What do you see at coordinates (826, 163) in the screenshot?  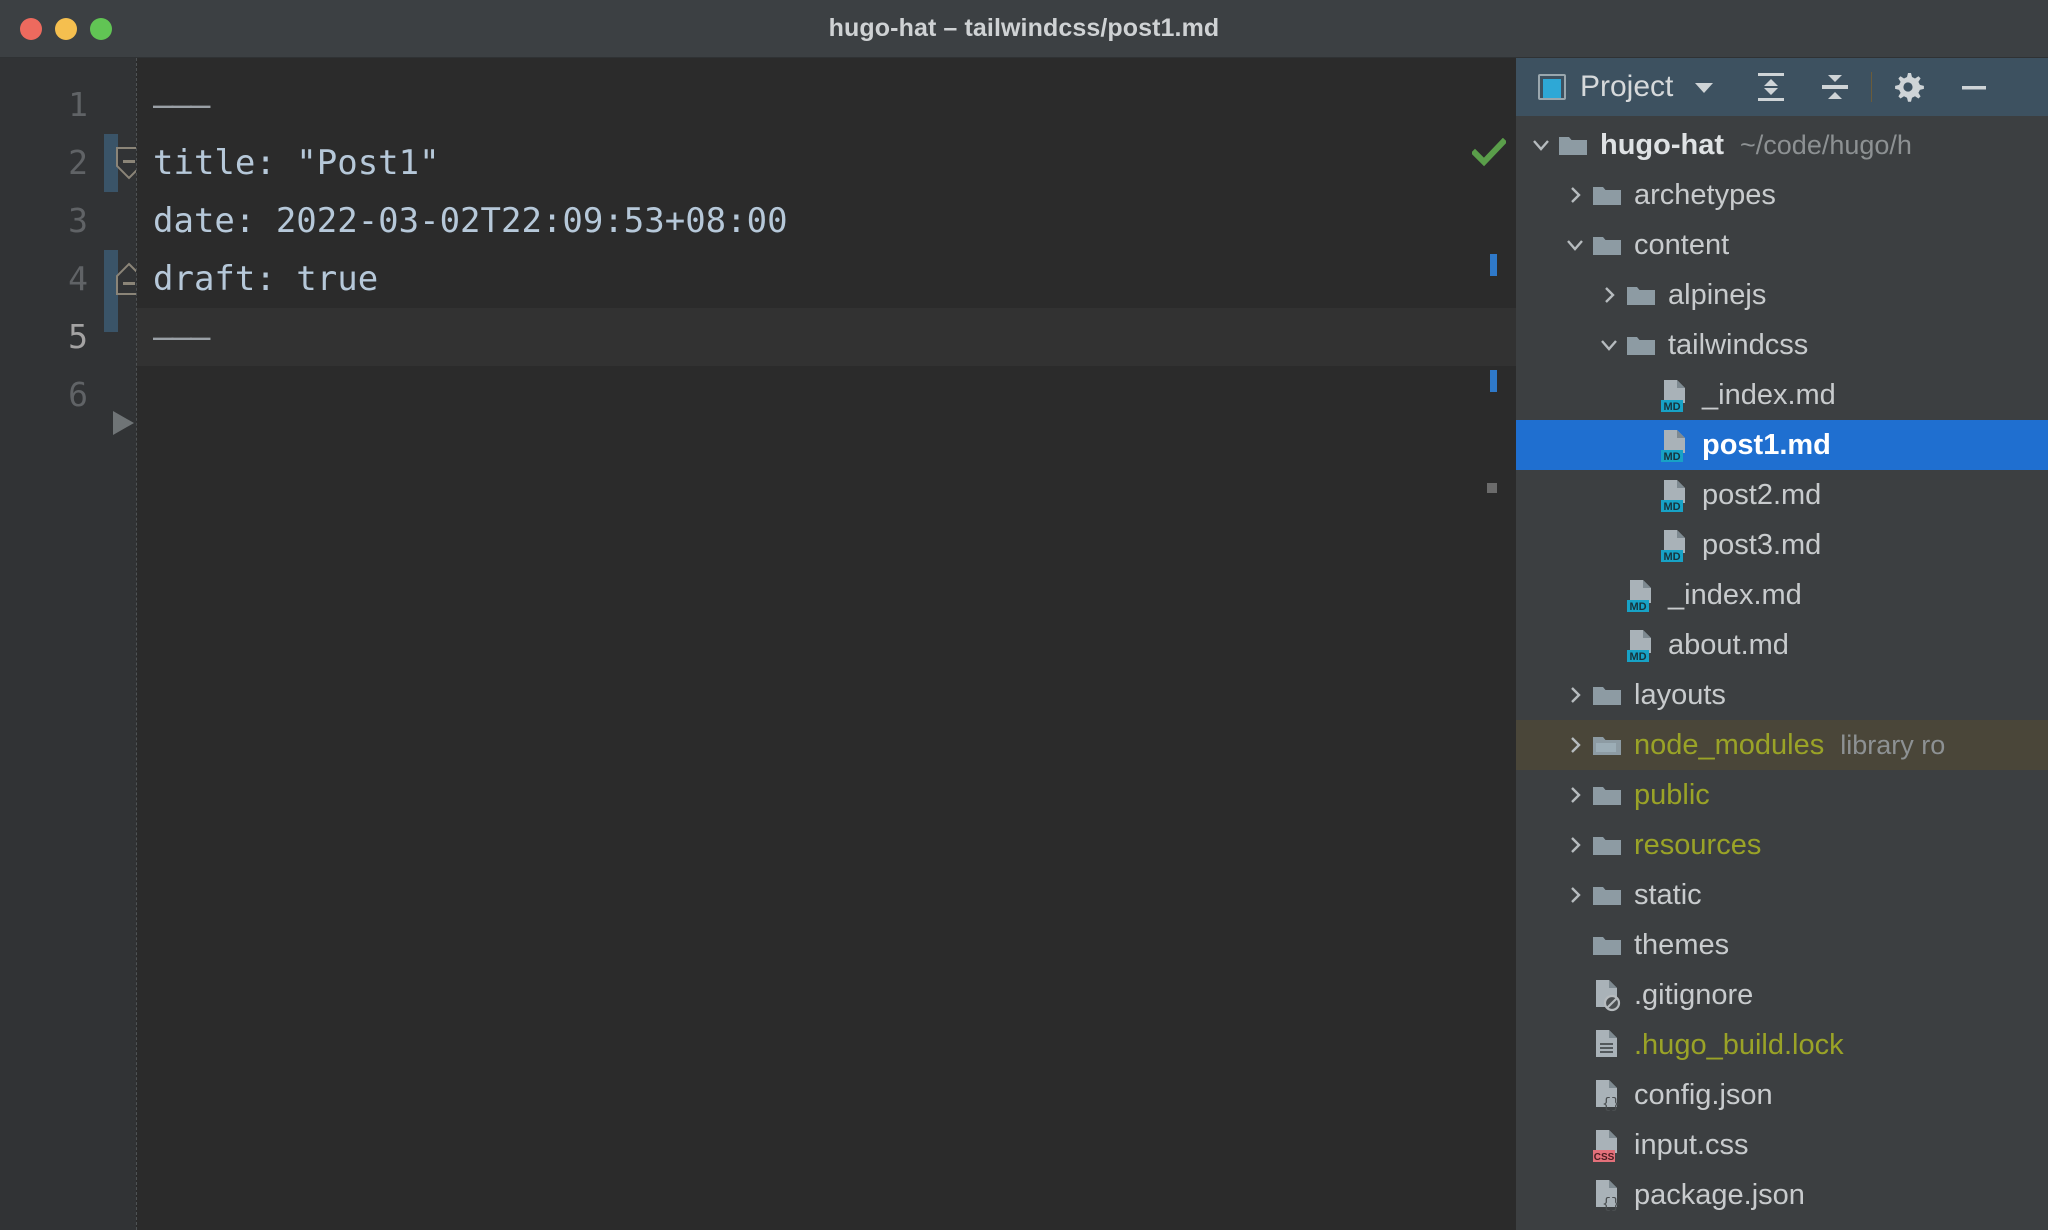 I see `code-line: title: "Post1"` at bounding box center [826, 163].